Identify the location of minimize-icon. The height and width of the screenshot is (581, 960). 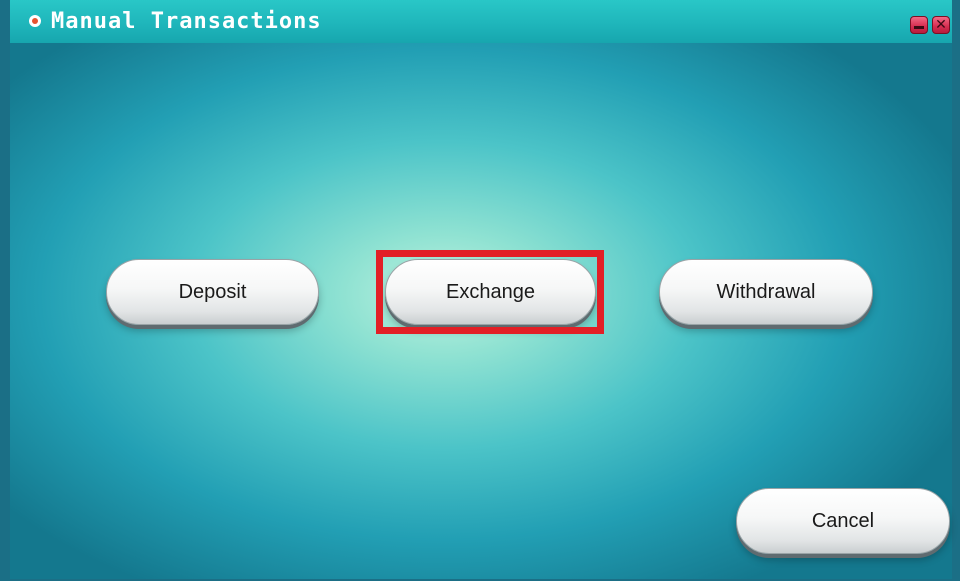
(919, 27).